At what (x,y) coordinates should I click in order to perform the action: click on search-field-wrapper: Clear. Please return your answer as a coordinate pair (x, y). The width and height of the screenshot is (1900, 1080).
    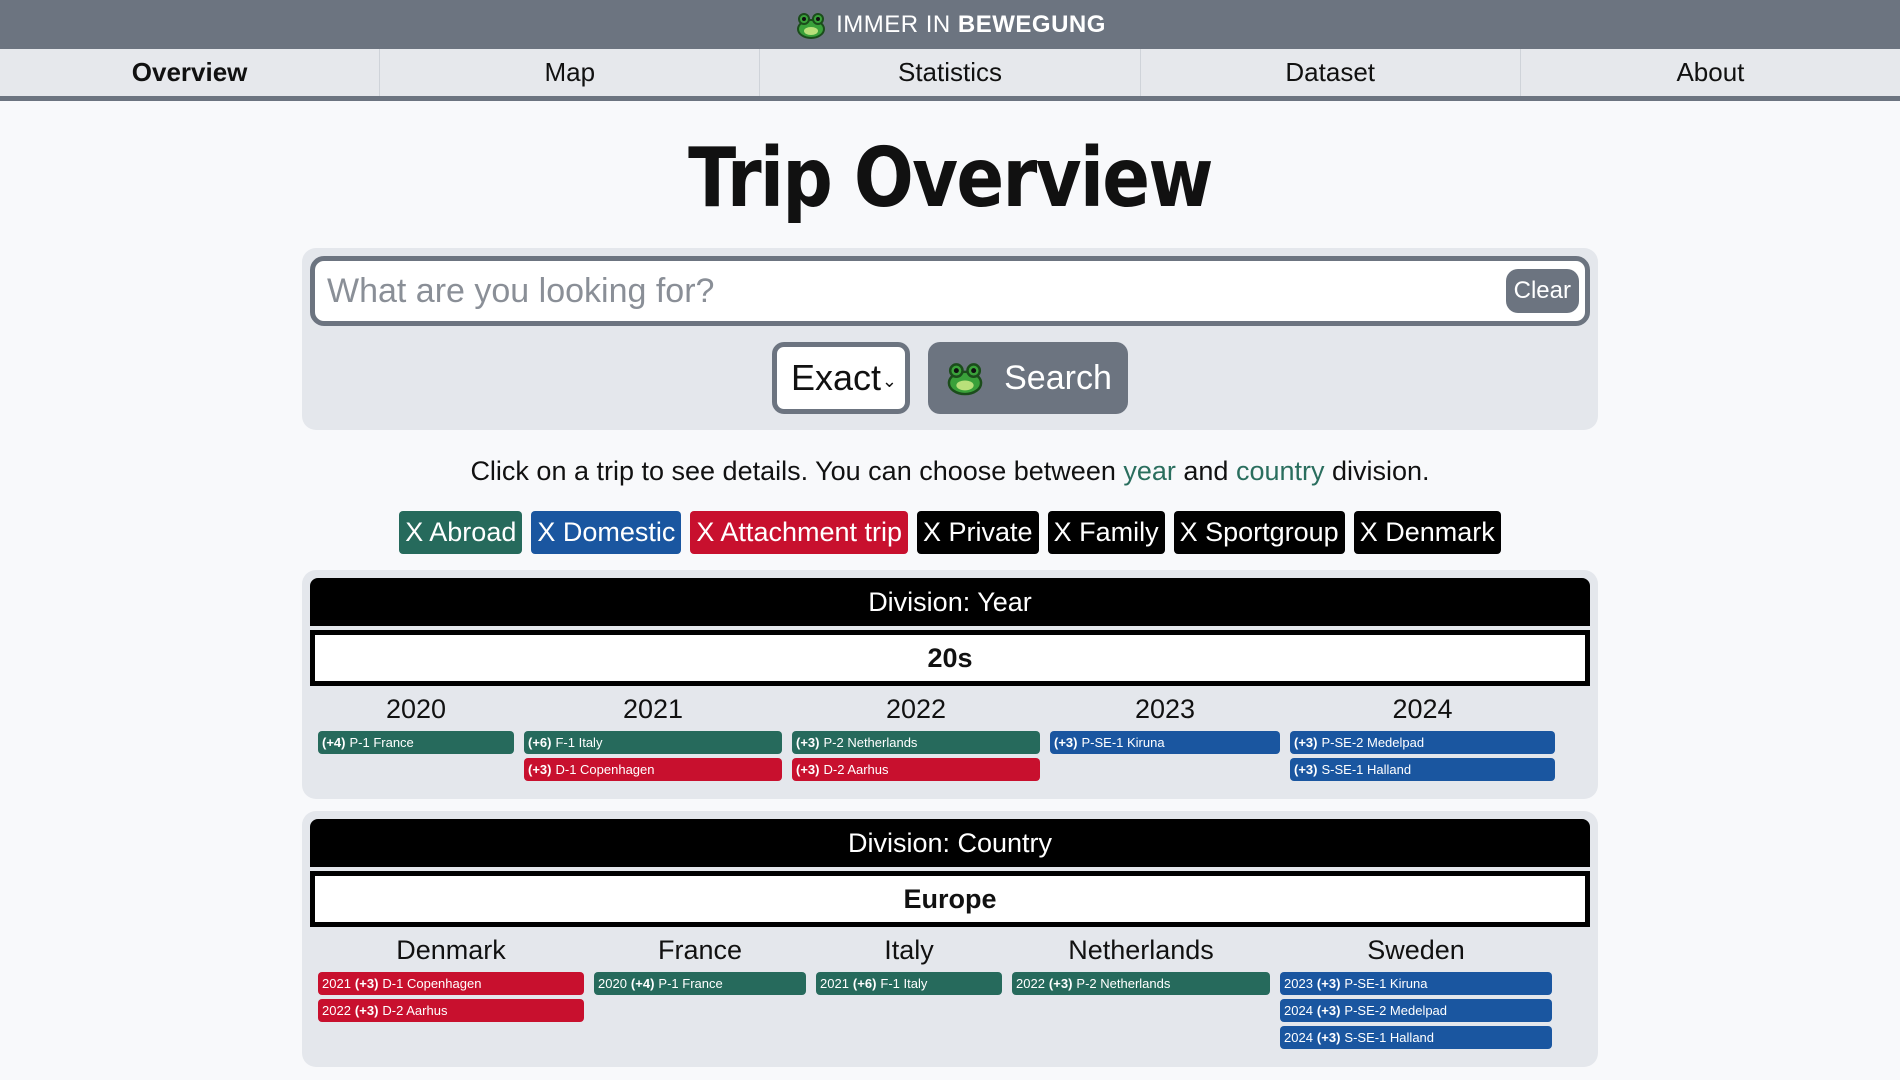
    Looking at the image, I should click on (950, 291).